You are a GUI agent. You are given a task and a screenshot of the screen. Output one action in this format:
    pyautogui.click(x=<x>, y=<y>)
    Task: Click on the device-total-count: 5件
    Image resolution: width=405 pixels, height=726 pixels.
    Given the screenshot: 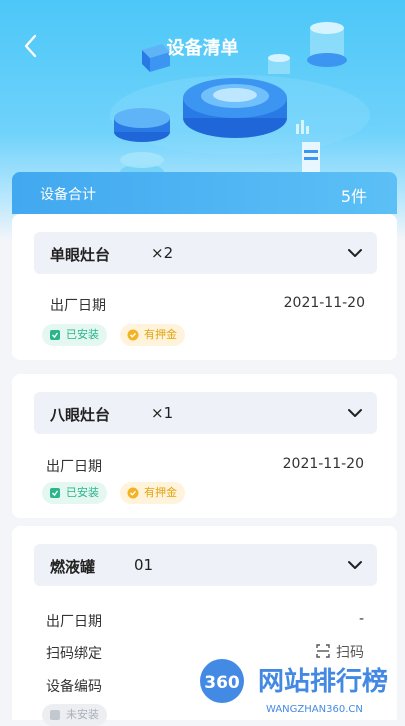 What is the action you would take?
    pyautogui.click(x=353, y=196)
    